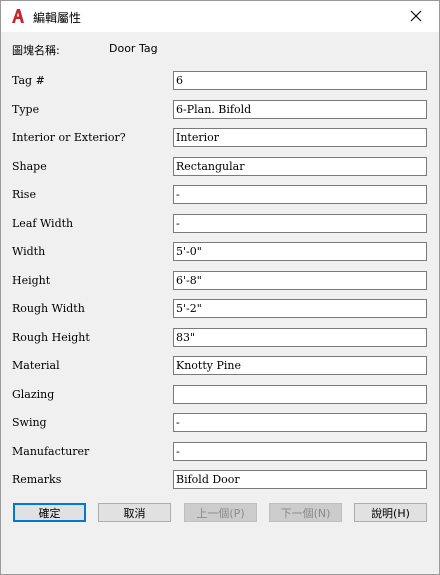 Image resolution: width=440 pixels, height=575 pixels. I want to click on attribute-input: 6, so click(300, 80).